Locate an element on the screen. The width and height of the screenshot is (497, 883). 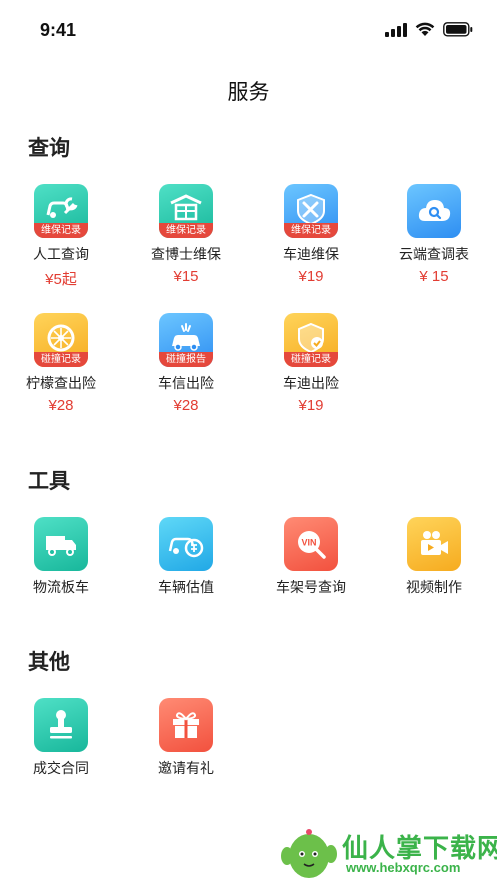
service-item-chedi-maintenance: 维保记录 车迪维保 ¥19 is located at coordinates (311, 234).